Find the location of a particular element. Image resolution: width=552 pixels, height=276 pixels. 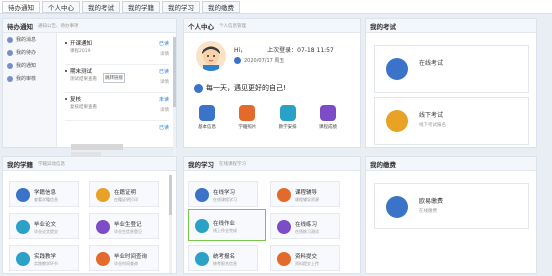

list-item: 复核 复核结果查看 未读 详情 is located at coordinates (117, 107).